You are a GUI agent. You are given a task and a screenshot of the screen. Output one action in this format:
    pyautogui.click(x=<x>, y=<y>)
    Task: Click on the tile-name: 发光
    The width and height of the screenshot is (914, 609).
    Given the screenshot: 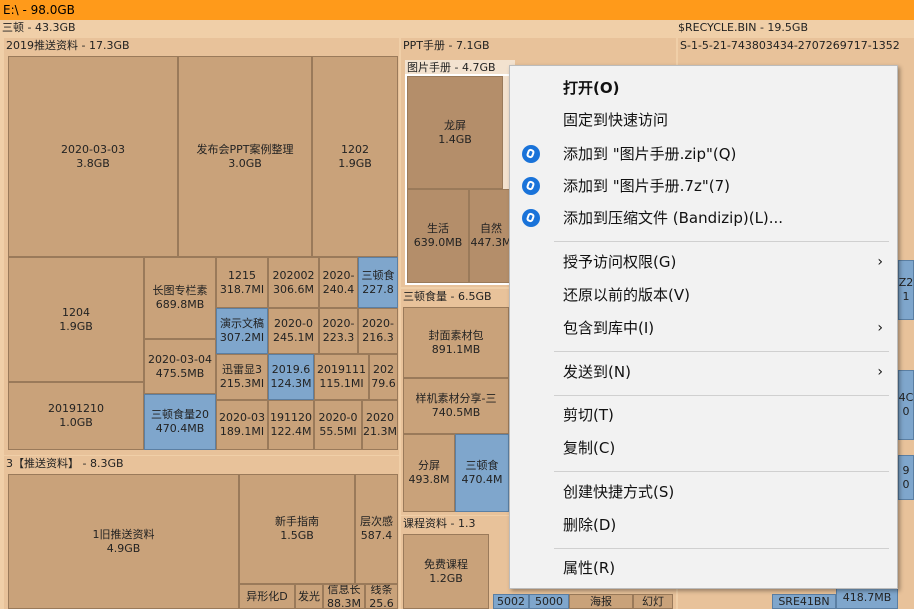 What is the action you would take?
    pyautogui.click(x=309, y=596)
    